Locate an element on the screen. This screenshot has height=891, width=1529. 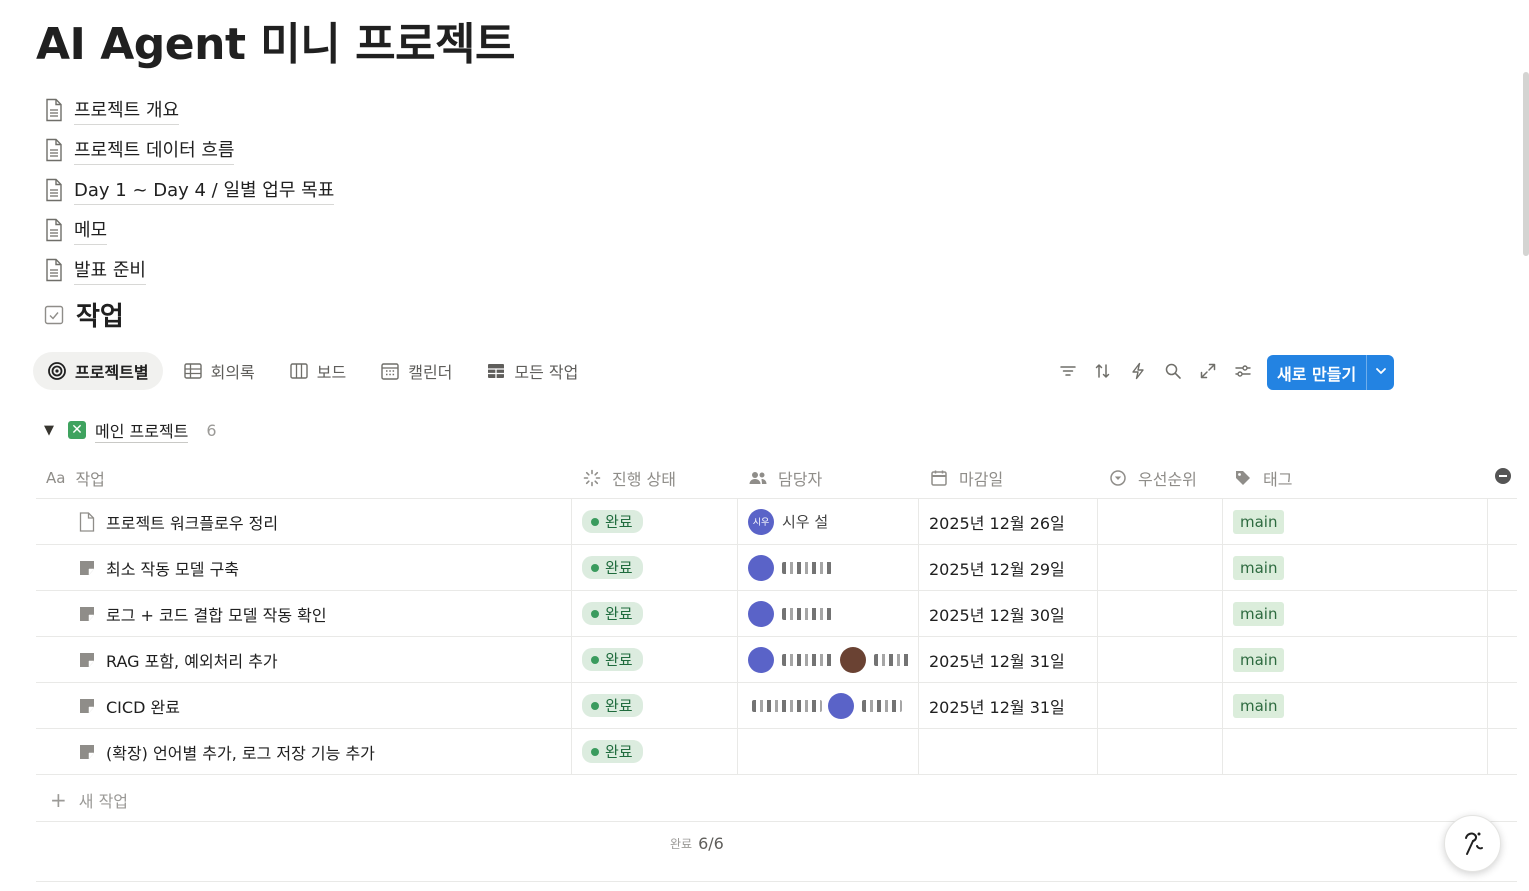
tab-board: 보드 is located at coordinates (317, 371).